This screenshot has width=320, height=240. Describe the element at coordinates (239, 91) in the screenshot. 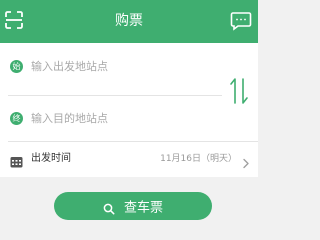

I see `swap-icon` at that location.